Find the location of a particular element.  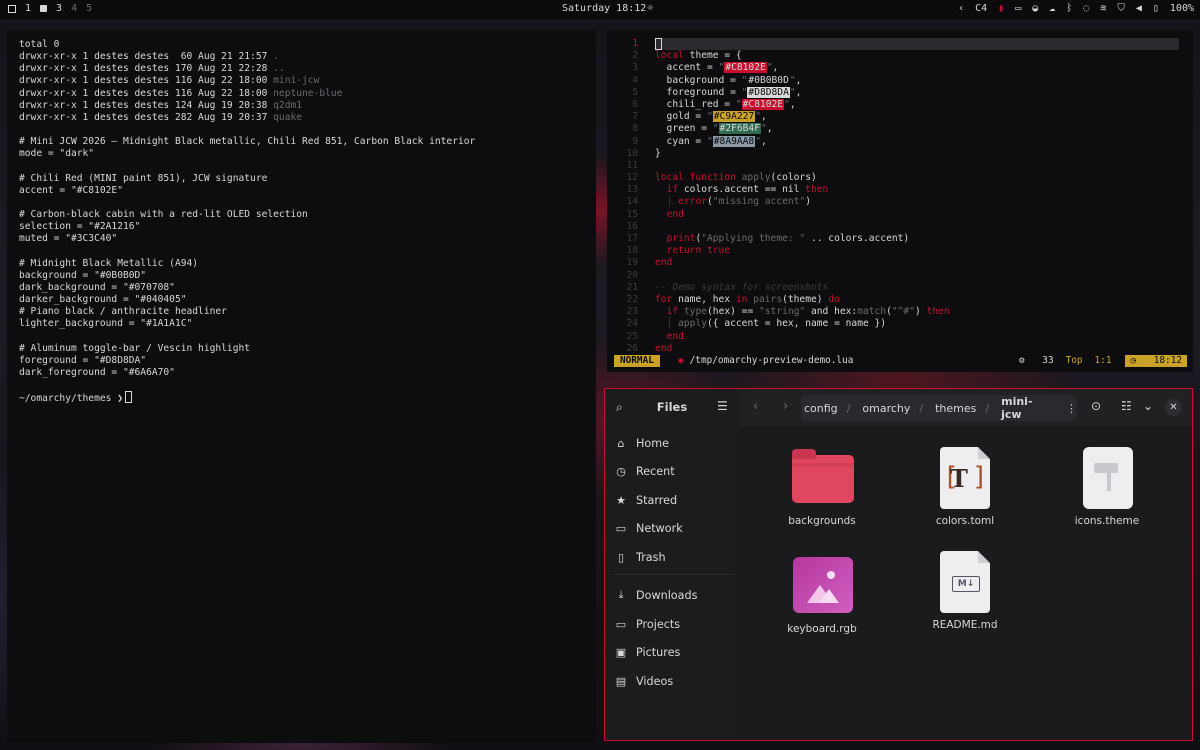

color-swatch-cyan: #8A9AA8 is located at coordinates (734, 141).